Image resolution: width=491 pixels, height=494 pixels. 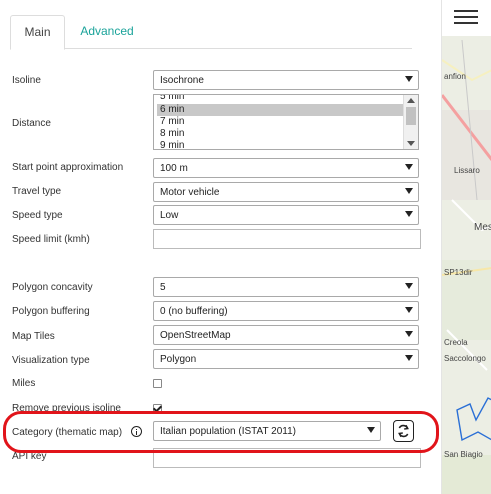 What do you see at coordinates (136, 431) in the screenshot?
I see `info-icon` at bounding box center [136, 431].